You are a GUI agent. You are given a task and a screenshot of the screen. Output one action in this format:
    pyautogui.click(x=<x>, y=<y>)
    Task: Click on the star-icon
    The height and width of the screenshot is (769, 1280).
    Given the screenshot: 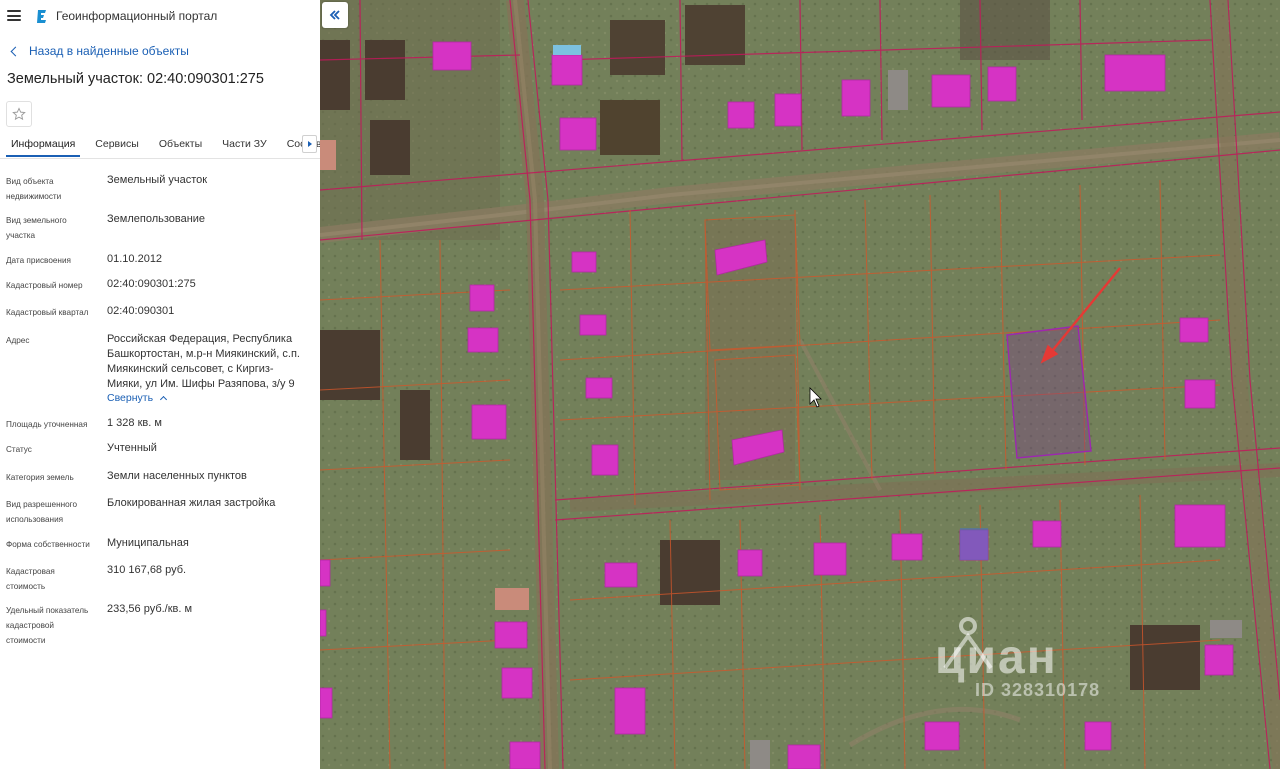 What is the action you would take?
    pyautogui.click(x=19, y=114)
    